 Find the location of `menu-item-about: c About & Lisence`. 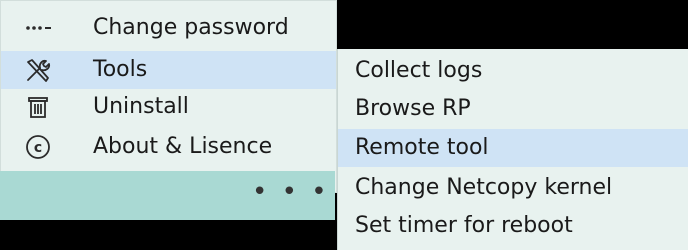

menu-item-about: c About & Lisence is located at coordinates (168, 147).